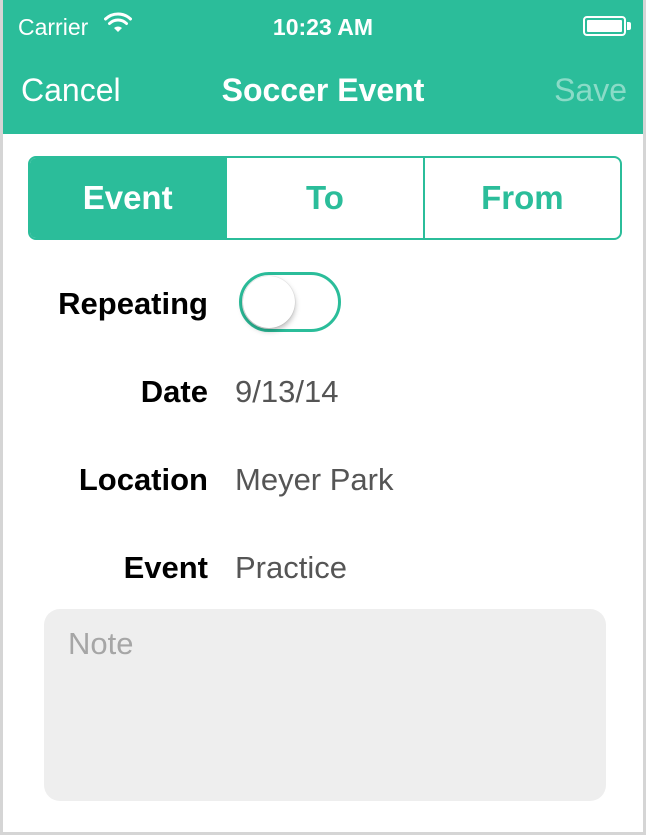  I want to click on event-value: Practice, so click(291, 568).